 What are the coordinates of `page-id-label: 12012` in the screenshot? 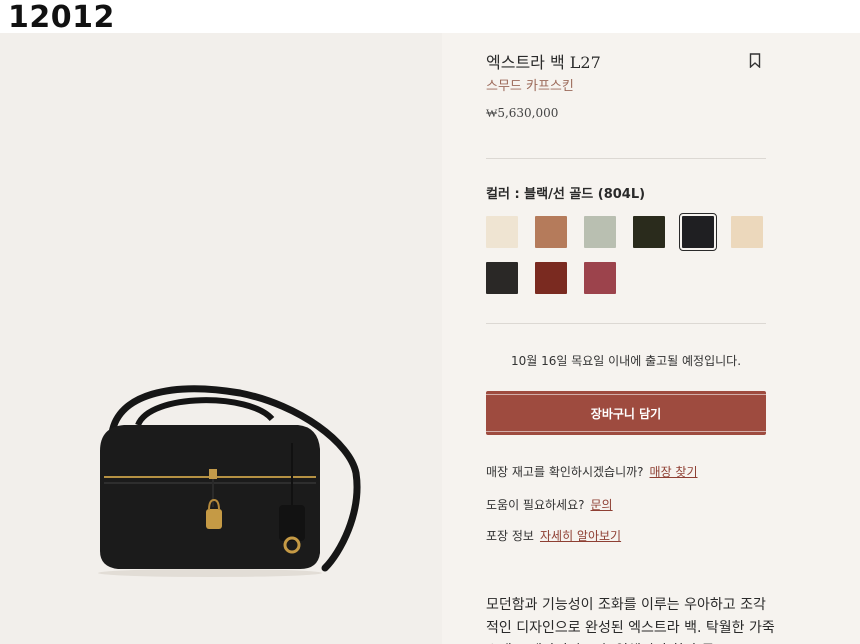 It's located at (61, 17).